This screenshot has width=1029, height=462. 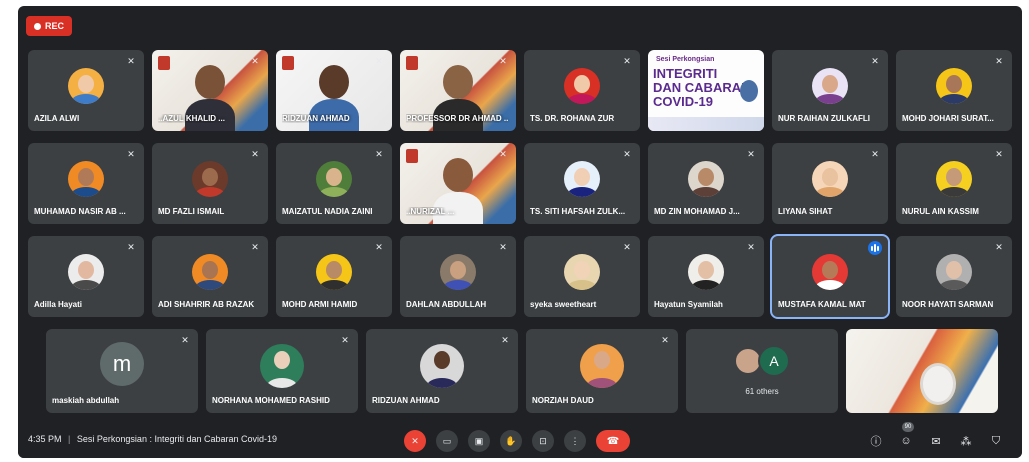 I want to click on clock: 4:35 PM, so click(x=45, y=439).